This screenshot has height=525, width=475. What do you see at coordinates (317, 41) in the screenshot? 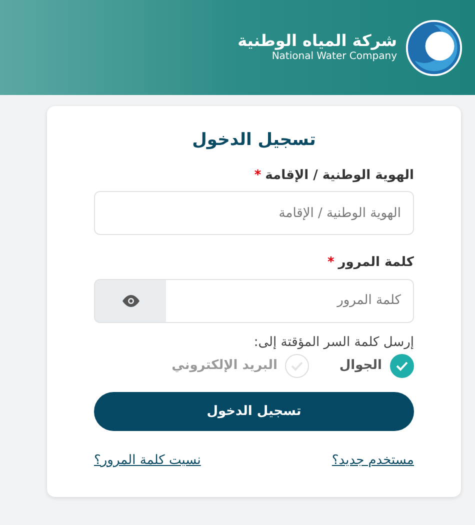
I see `logo-arabic-text: شركة المياه الوطنية` at bounding box center [317, 41].